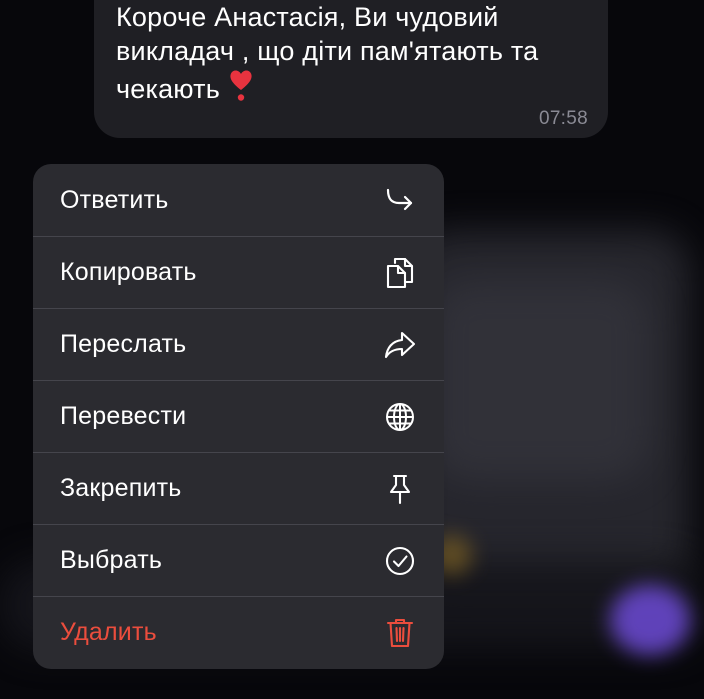  What do you see at coordinates (123, 344) in the screenshot?
I see `menu-item-label: Переслать` at bounding box center [123, 344].